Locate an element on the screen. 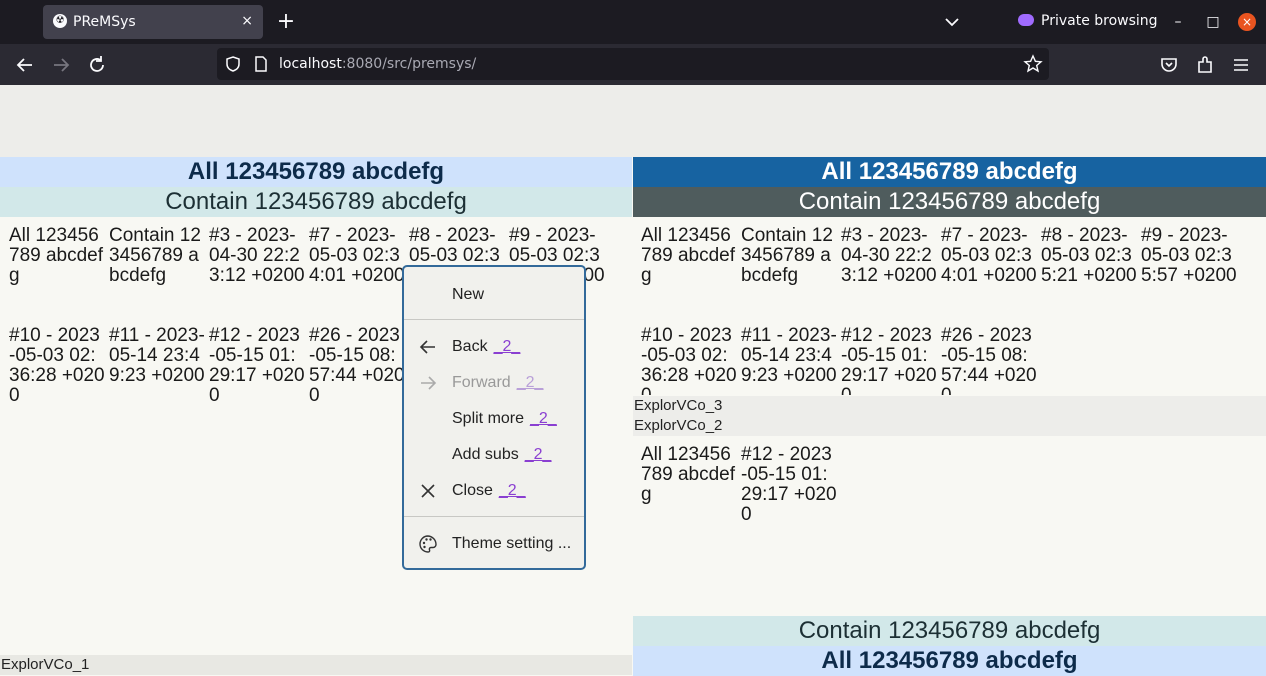 The image size is (1266, 676). right-all-bar: All 123456789 abcdefg is located at coordinates (949, 172).